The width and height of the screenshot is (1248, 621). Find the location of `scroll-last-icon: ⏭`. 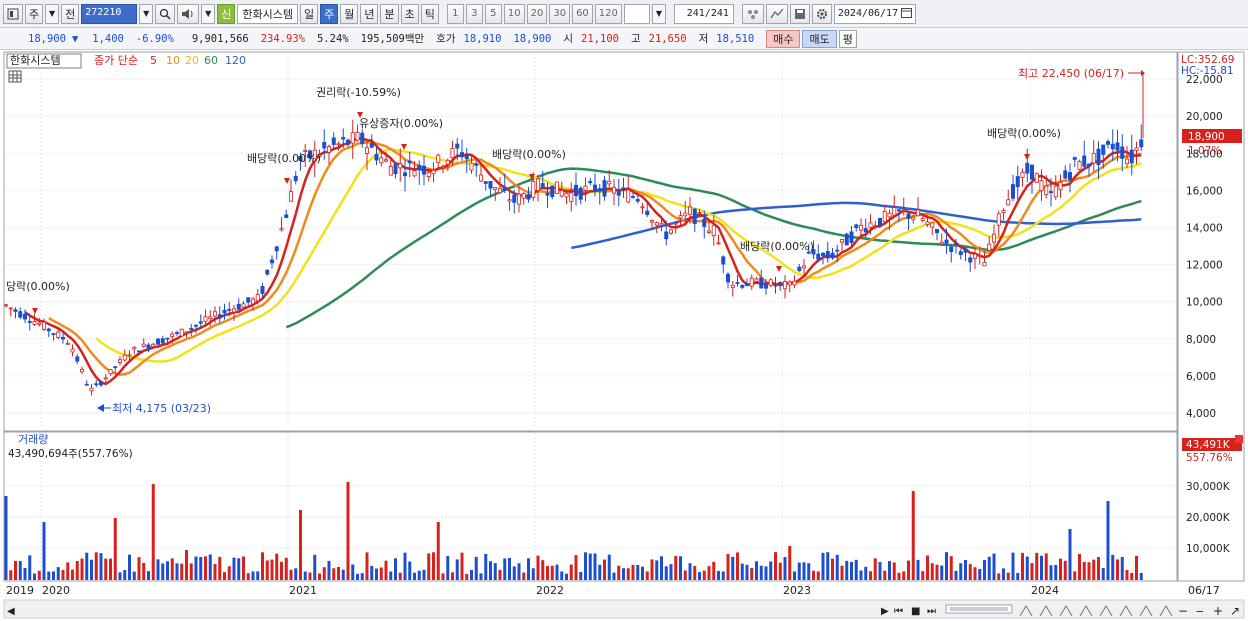

scroll-last-icon: ⏭ is located at coordinates (931, 611).